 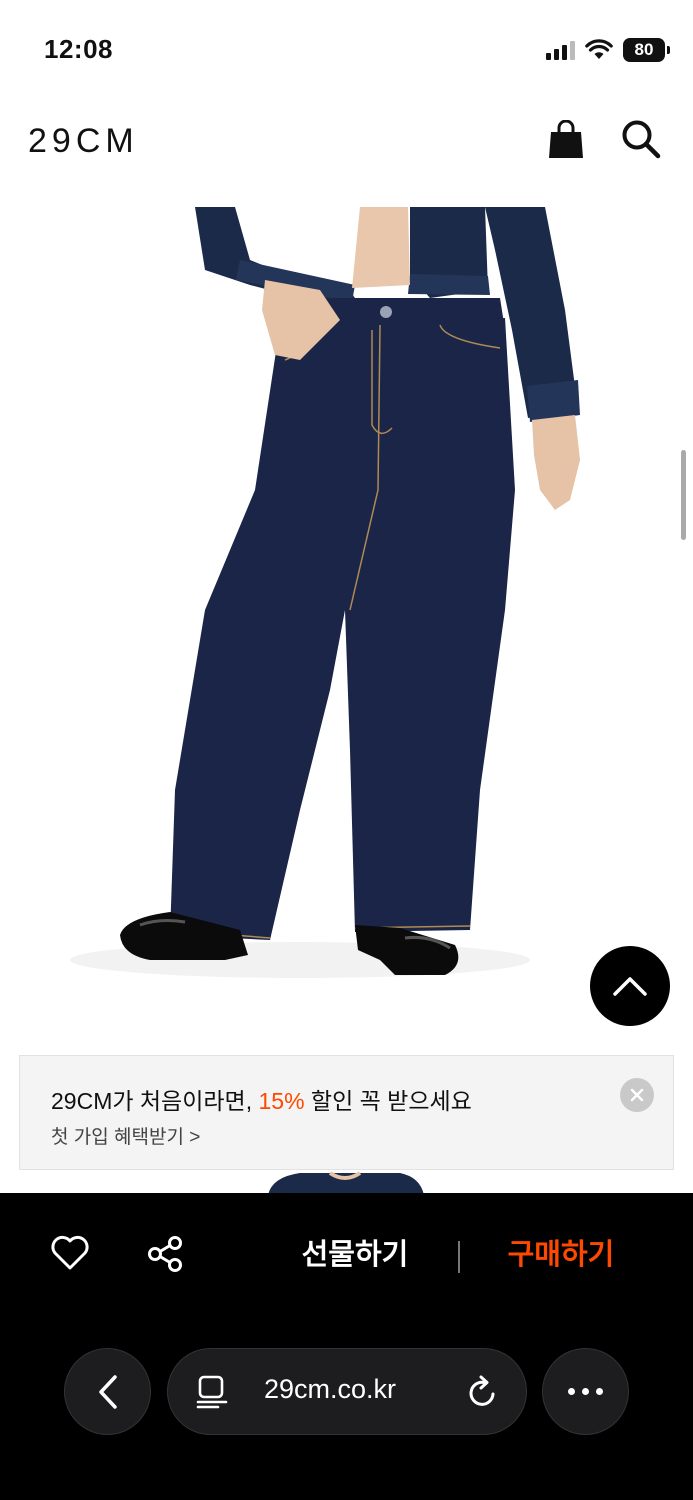 I want to click on status-indicators: 80, so click(x=608, y=50).